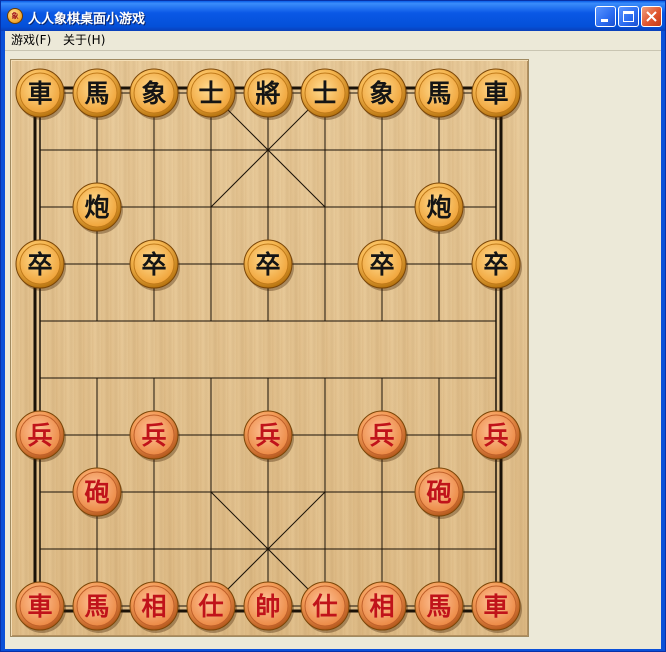 The height and width of the screenshot is (652, 666). I want to click on app-icon-glyph: 象, so click(15, 16).